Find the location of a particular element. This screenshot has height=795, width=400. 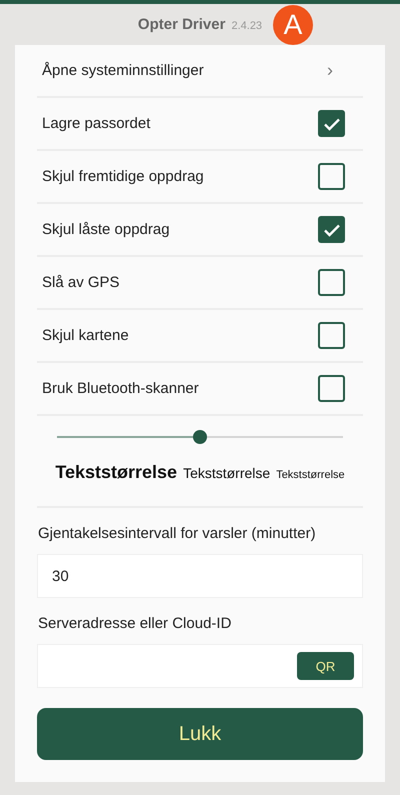

qr-button: QR is located at coordinates (325, 666).